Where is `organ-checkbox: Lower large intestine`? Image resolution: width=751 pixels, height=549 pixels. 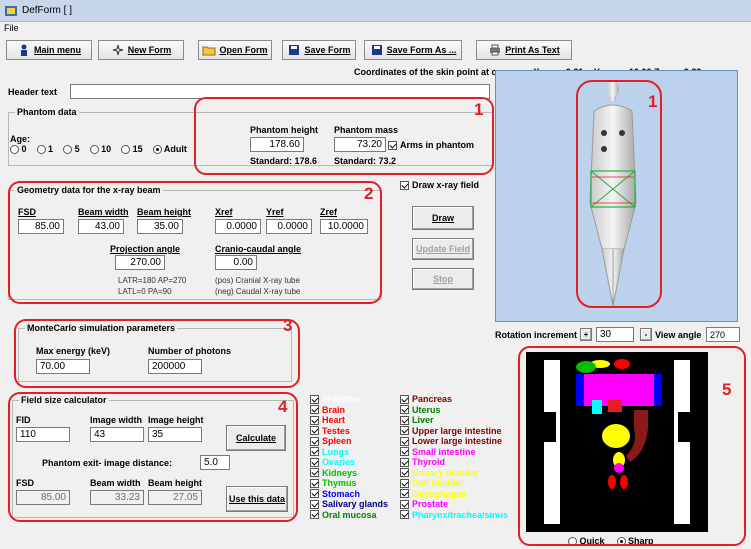 organ-checkbox: Lower large intestine is located at coordinates (454, 441).